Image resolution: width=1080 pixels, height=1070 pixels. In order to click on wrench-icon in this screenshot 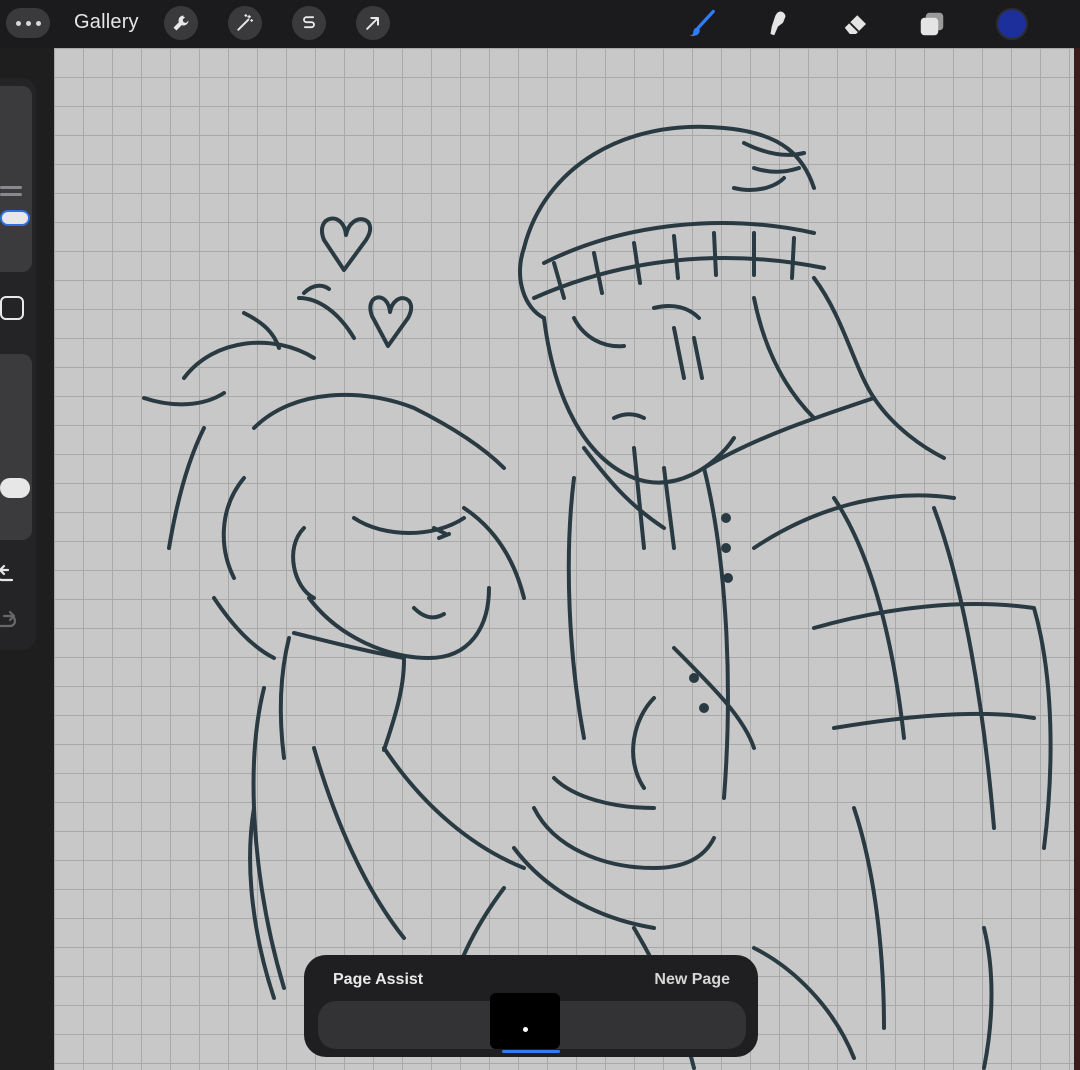, I will do `click(181, 23)`.